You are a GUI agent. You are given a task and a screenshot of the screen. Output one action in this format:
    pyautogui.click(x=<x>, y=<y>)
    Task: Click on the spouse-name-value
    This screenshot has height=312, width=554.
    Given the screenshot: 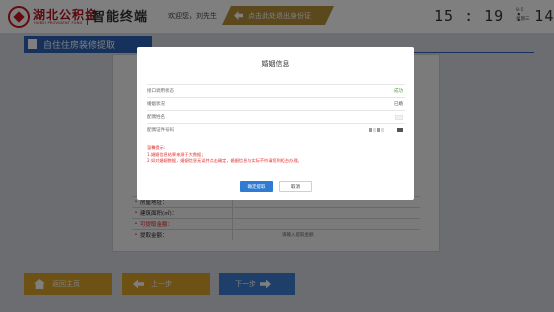 What is the action you would take?
    pyautogui.click(x=399, y=117)
    